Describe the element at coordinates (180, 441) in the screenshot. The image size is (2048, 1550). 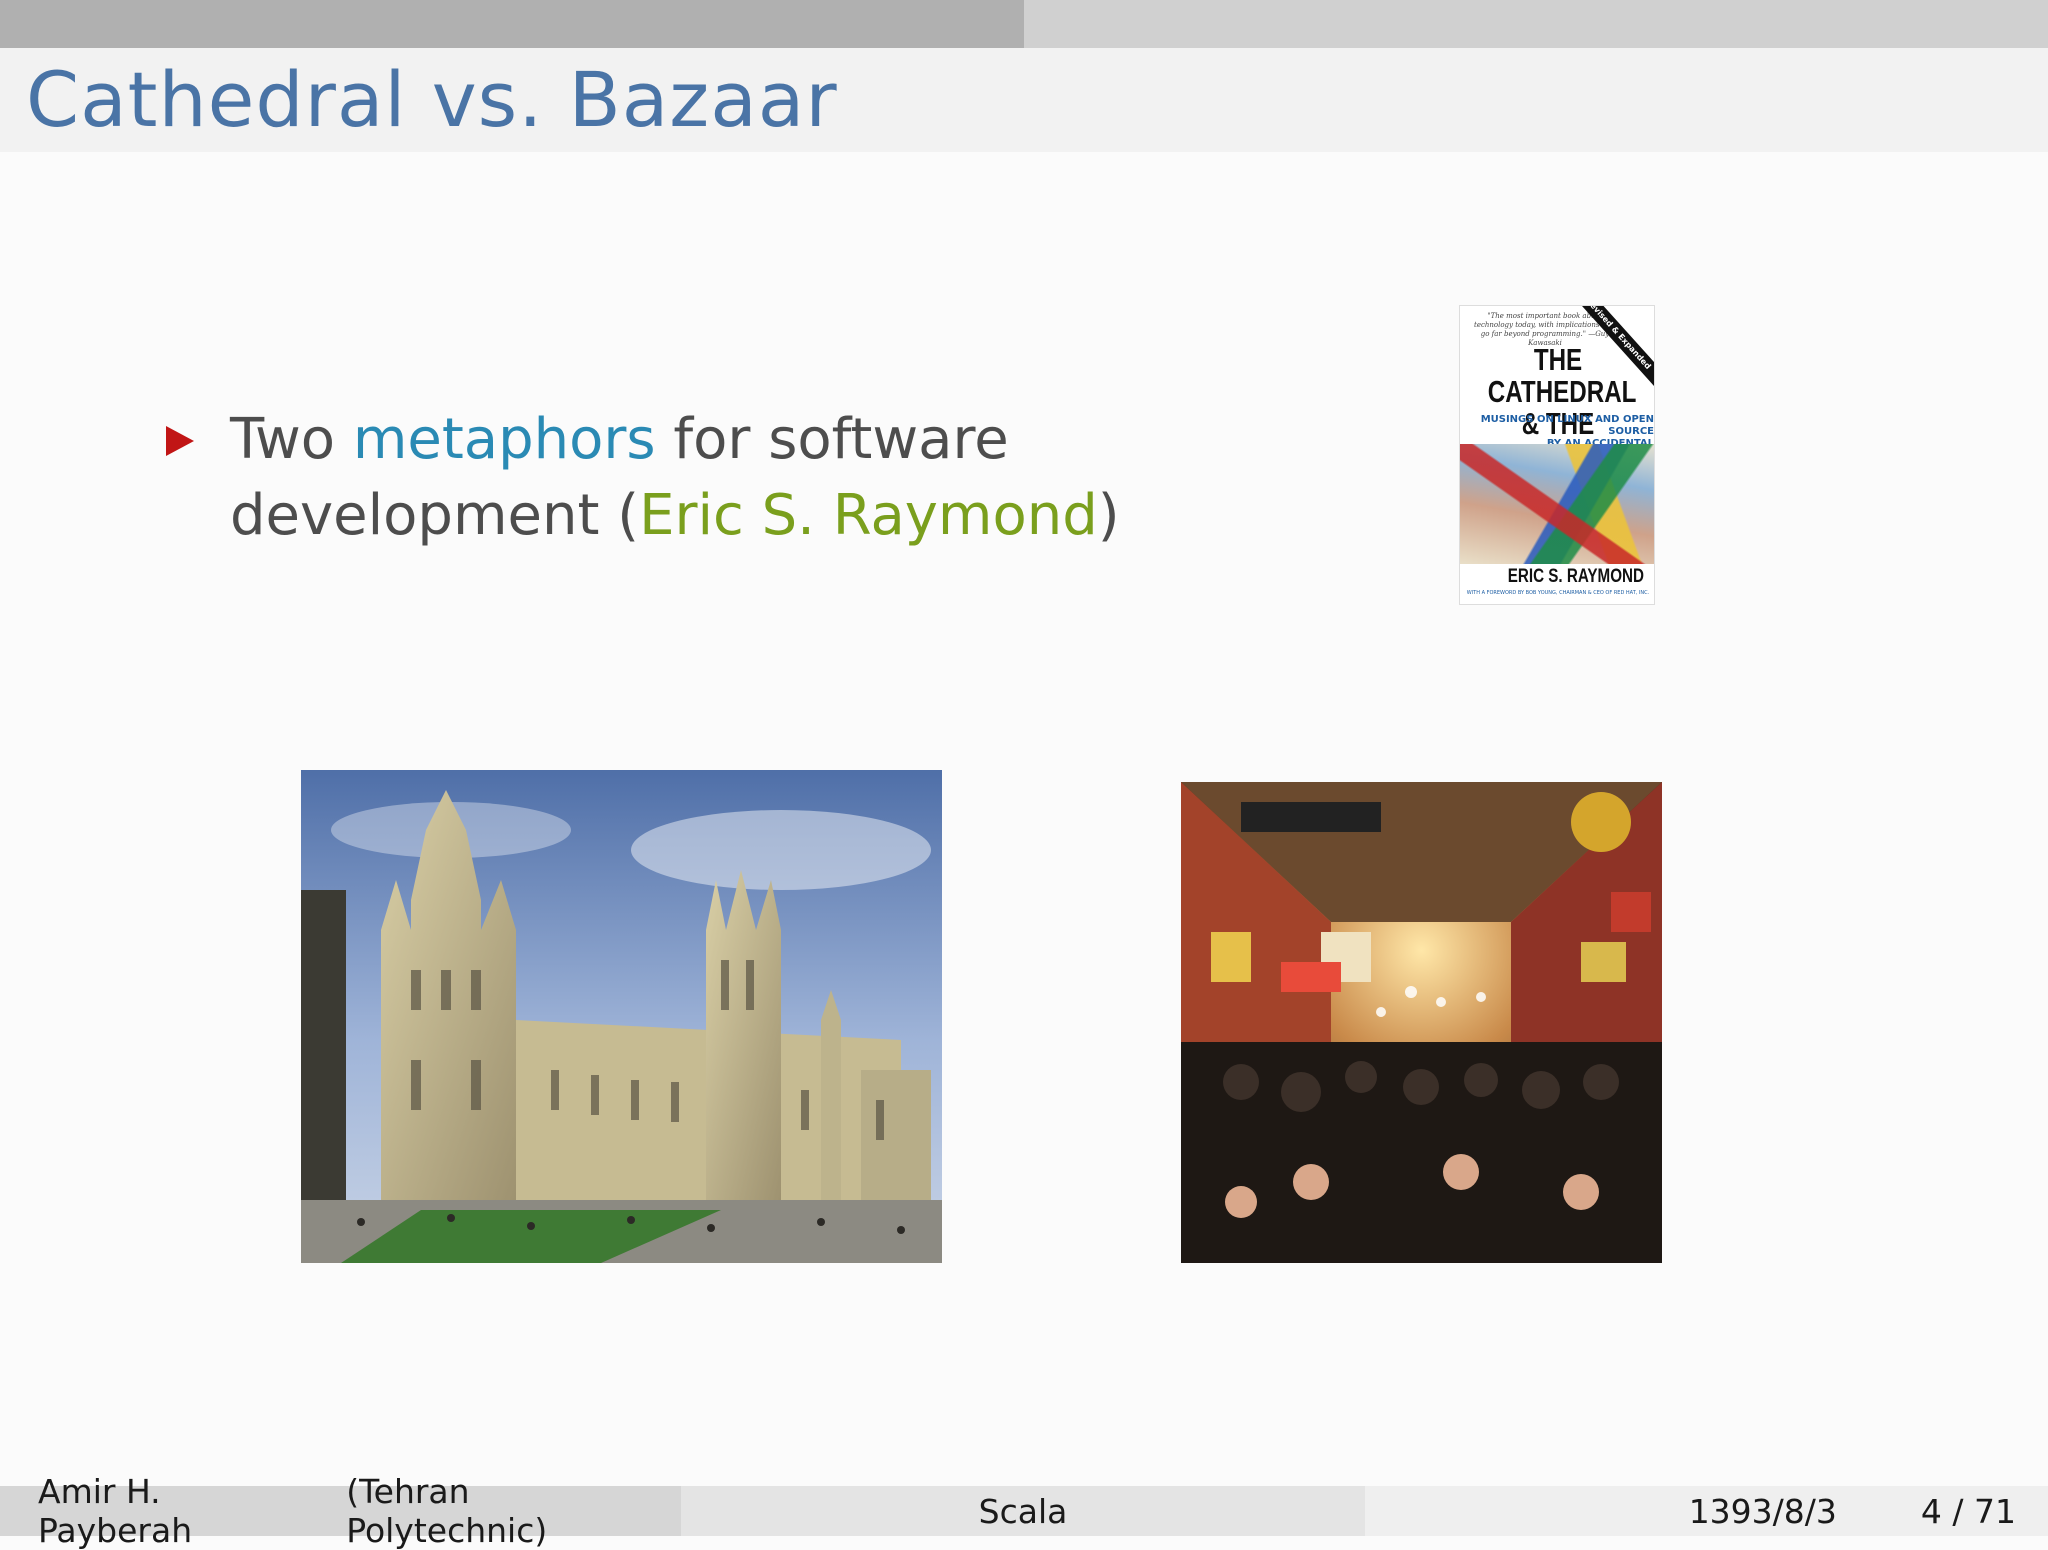
I see `bullet-triangle-icon` at that location.